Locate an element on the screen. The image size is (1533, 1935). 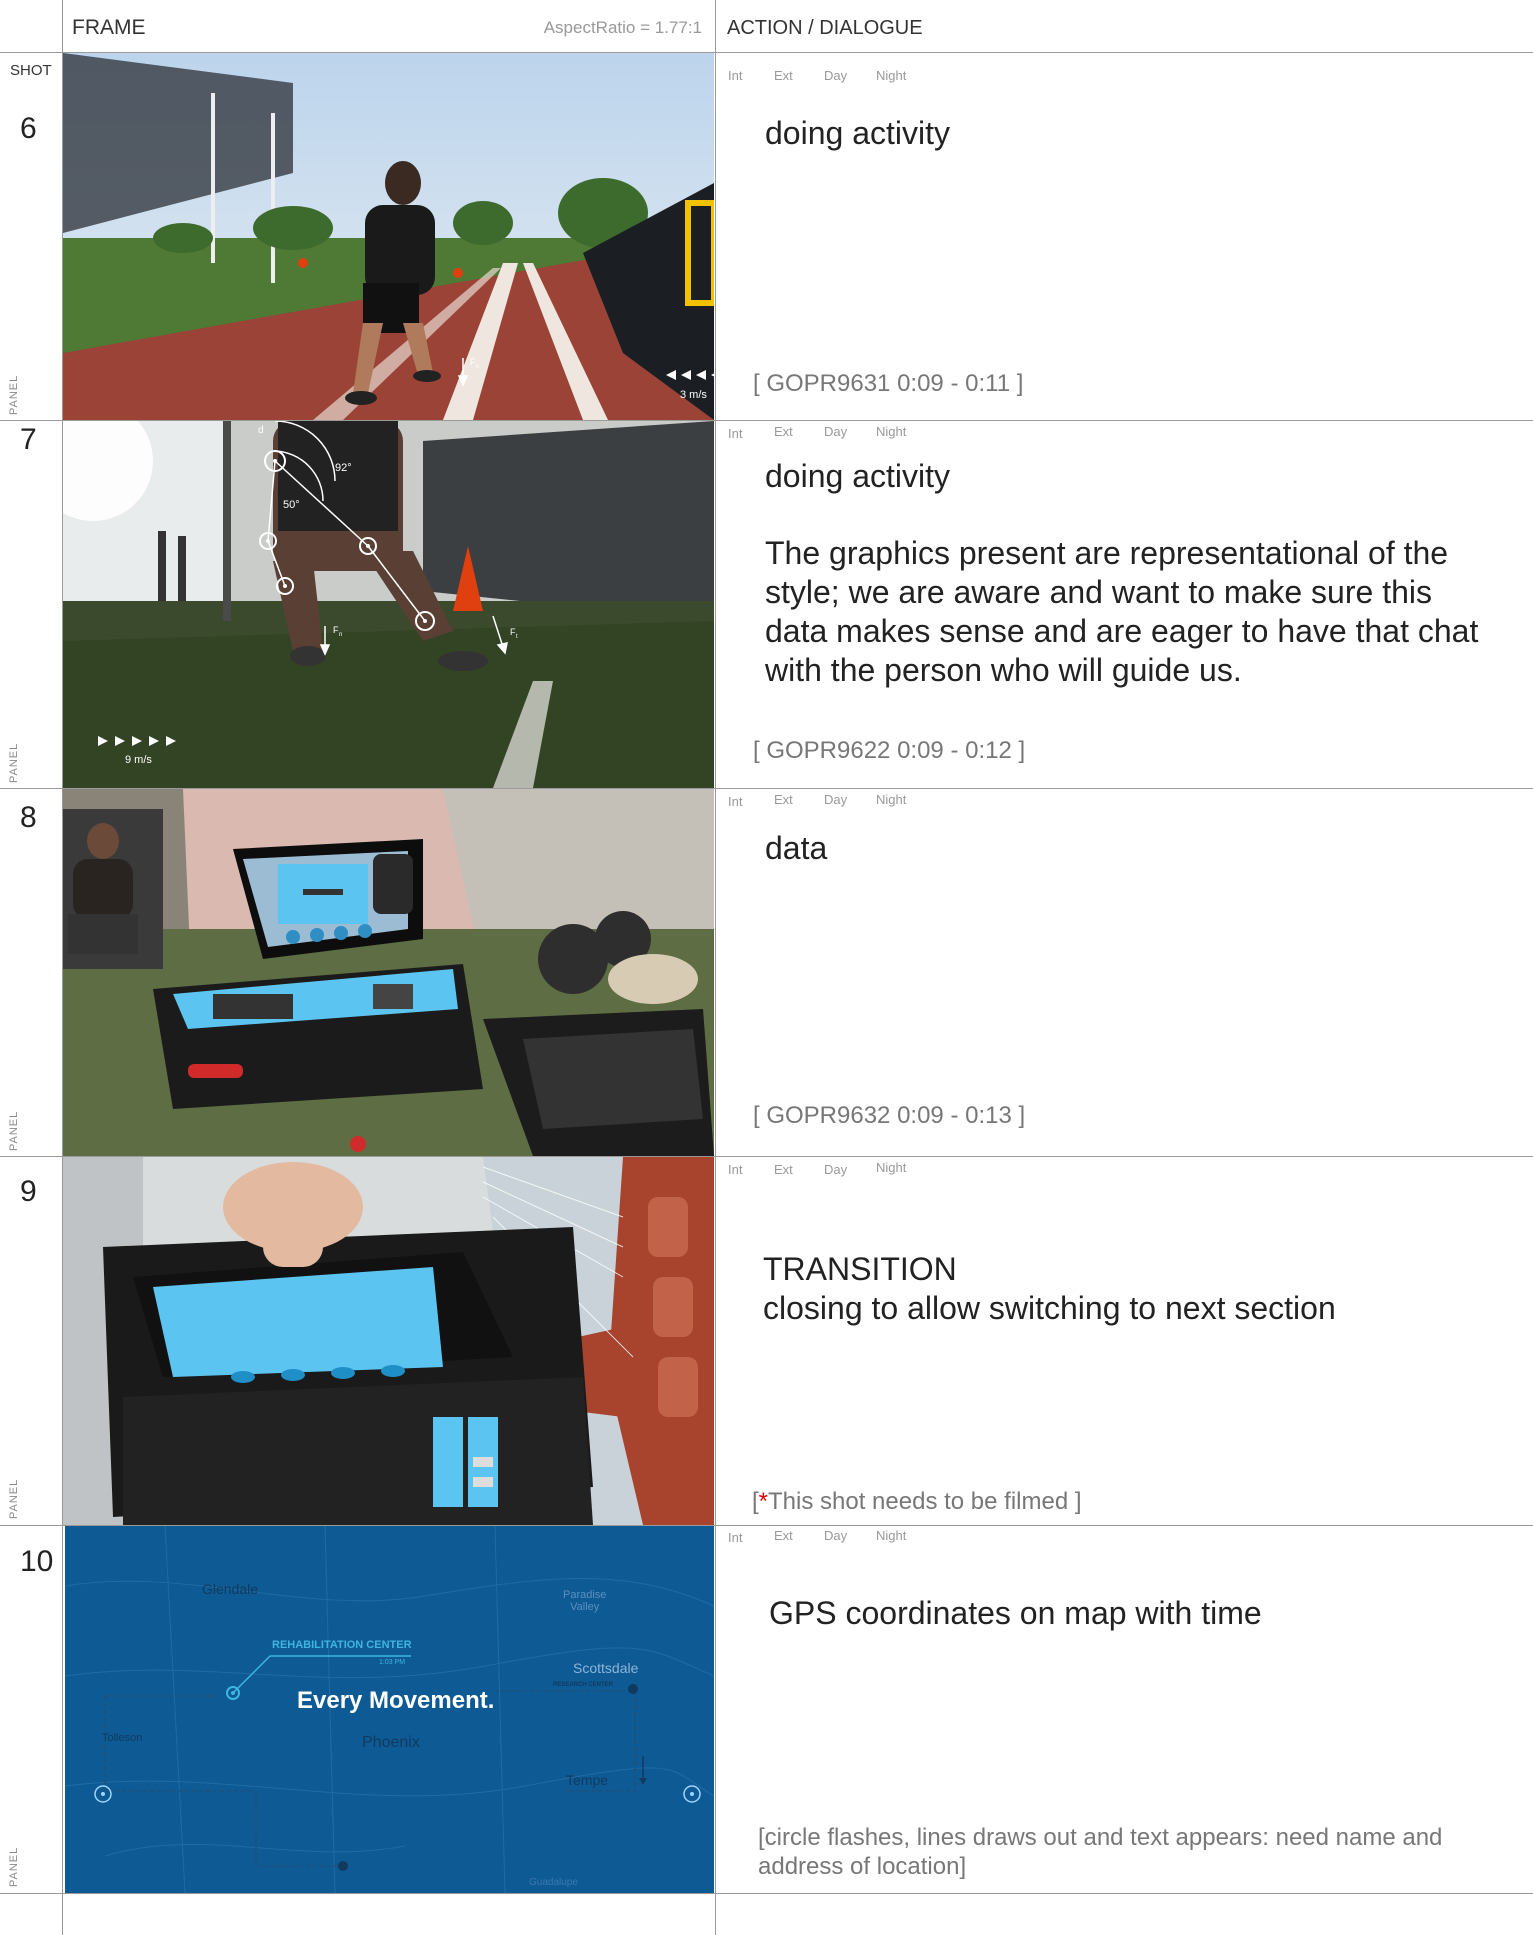
frame-column-header: FRAME is located at coordinates (109, 27).